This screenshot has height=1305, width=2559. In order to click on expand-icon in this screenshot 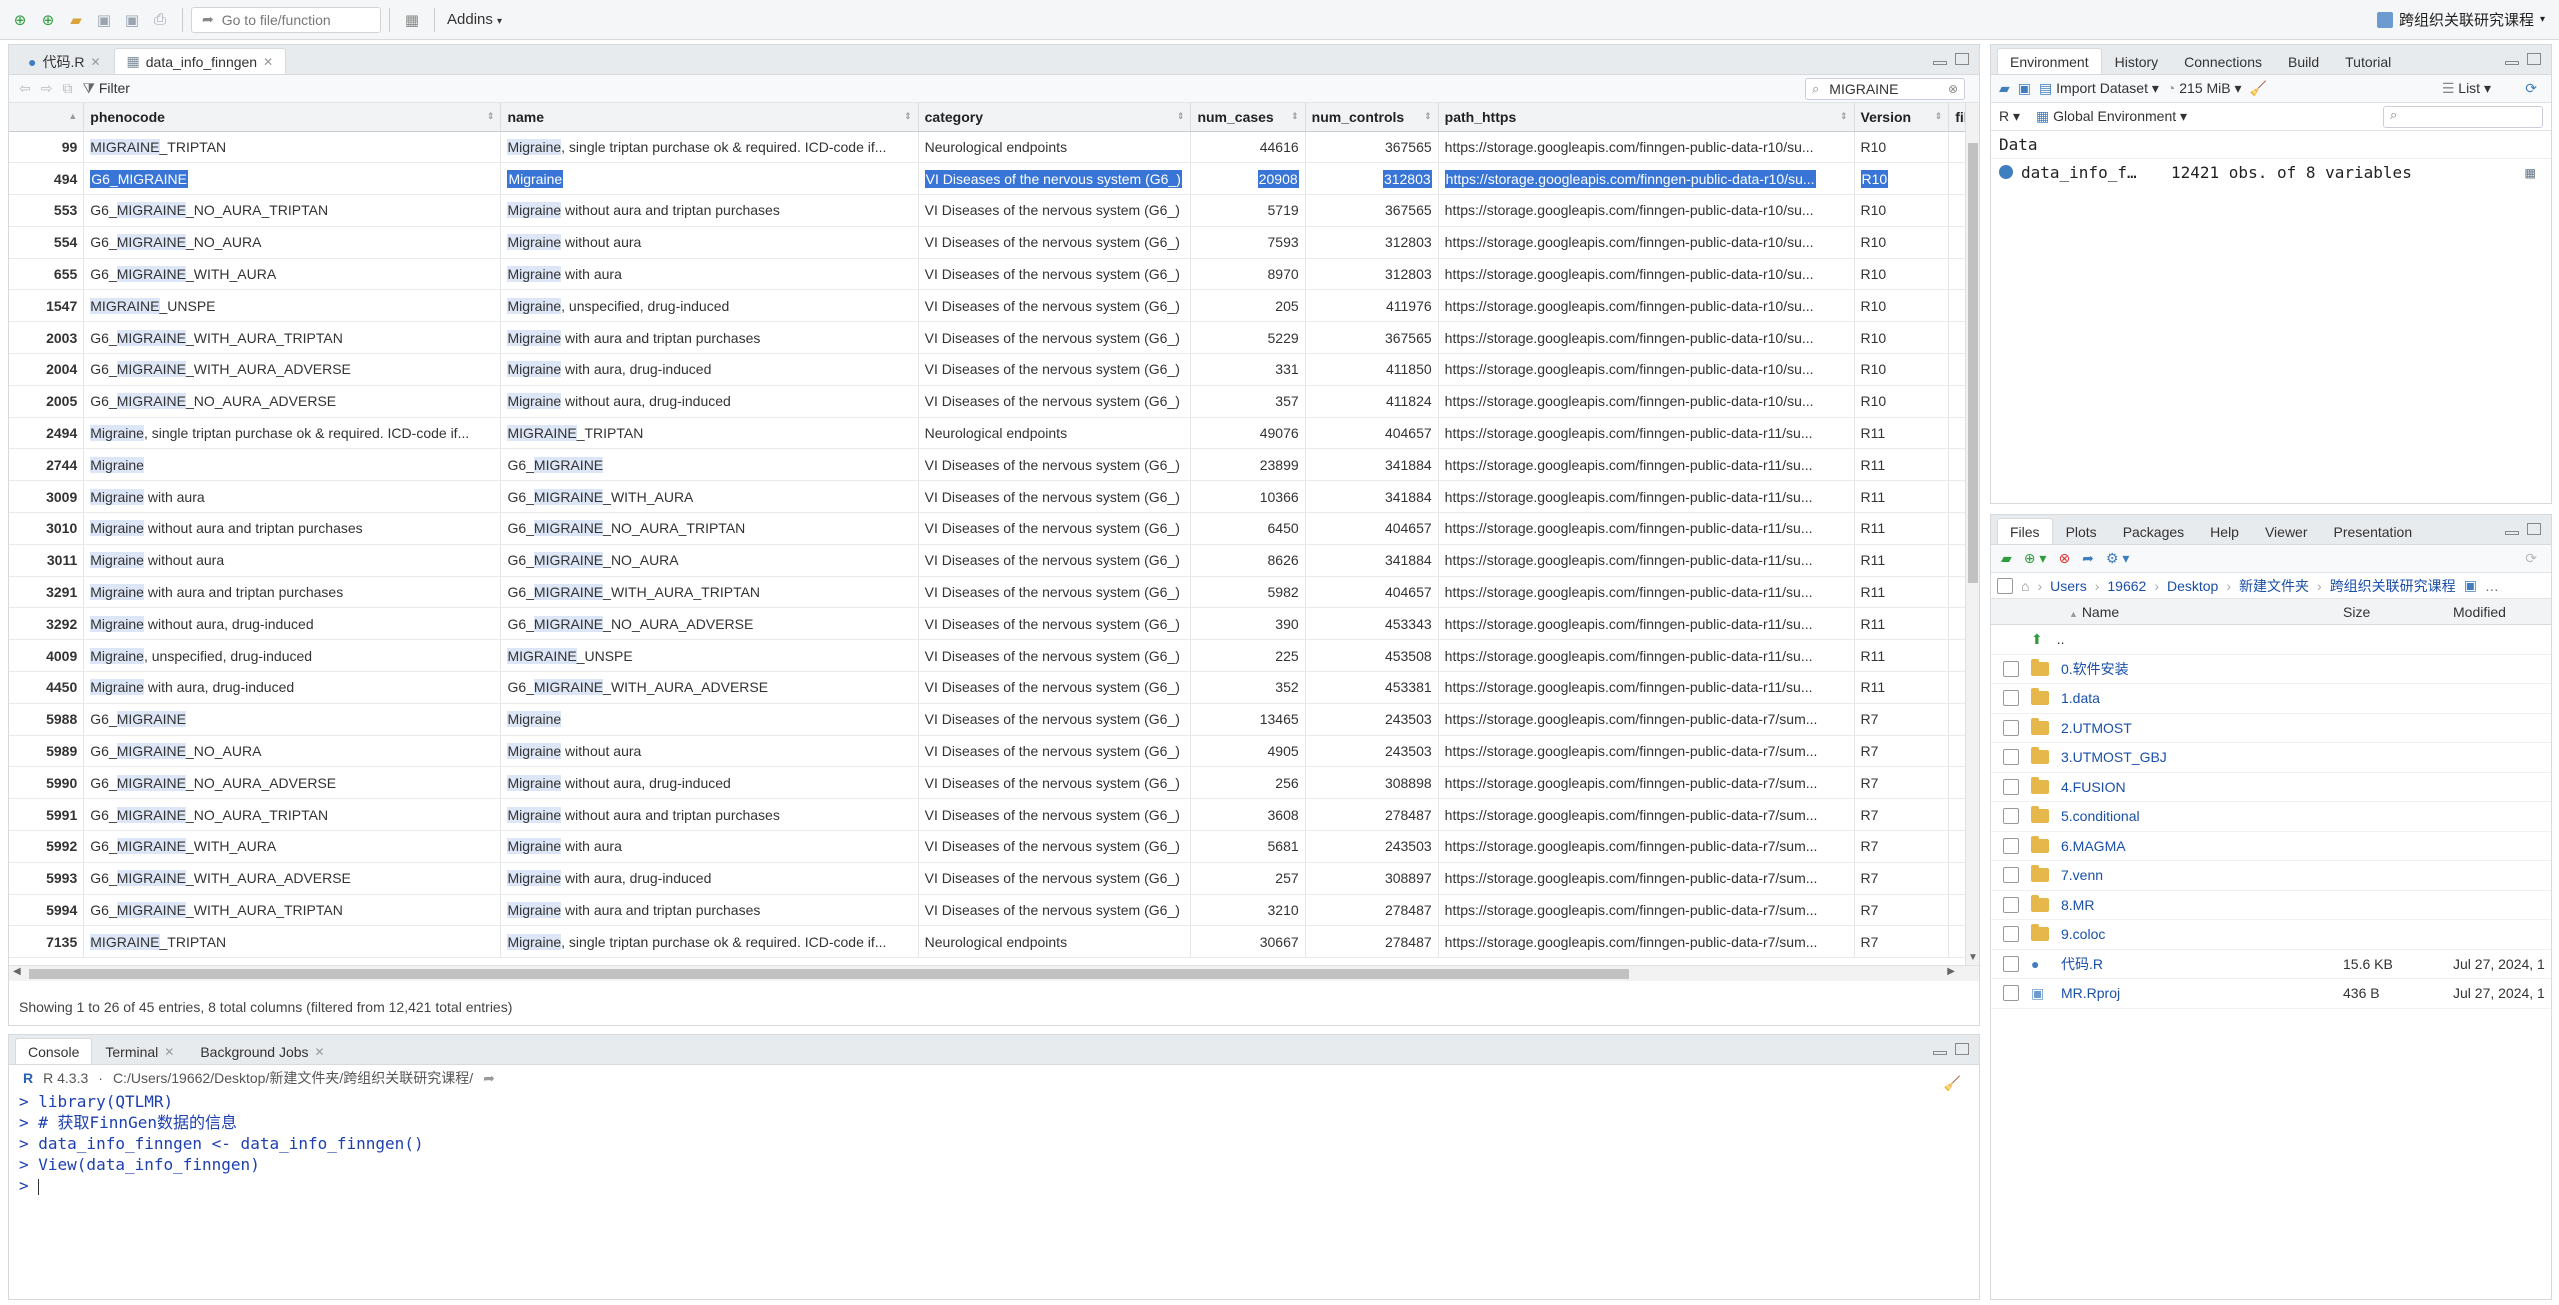, I will do `click(2006, 172)`.